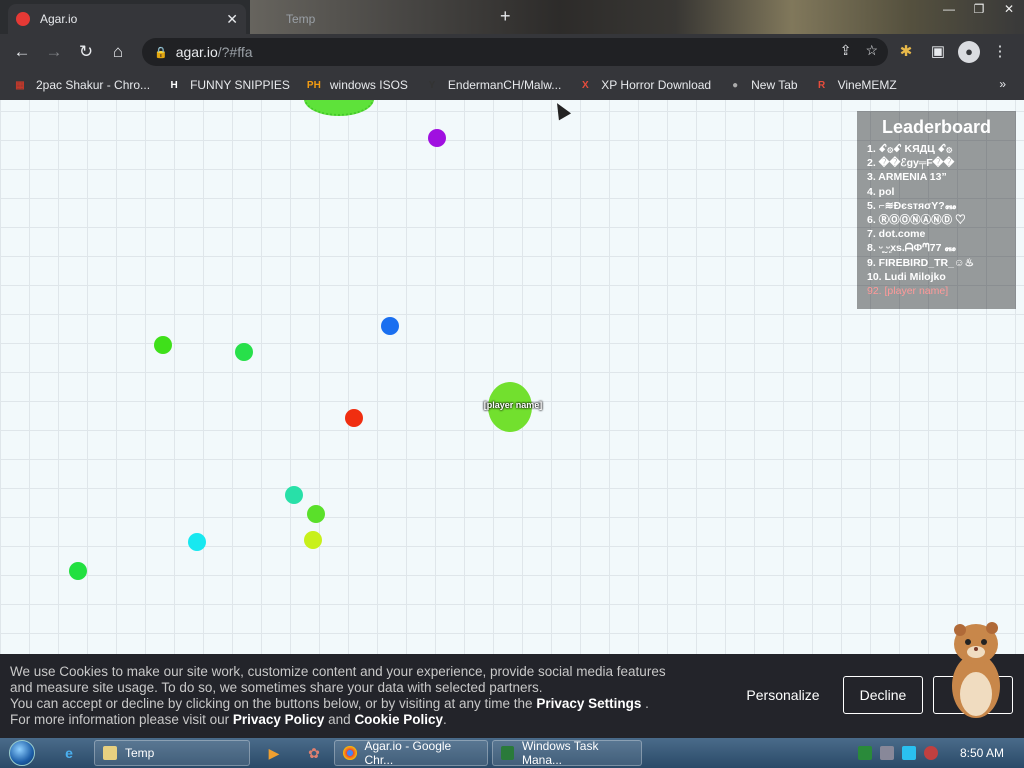 The height and width of the screenshot is (768, 1024). I want to click on privacy-settings-link: Privacy Settings, so click(588, 703).